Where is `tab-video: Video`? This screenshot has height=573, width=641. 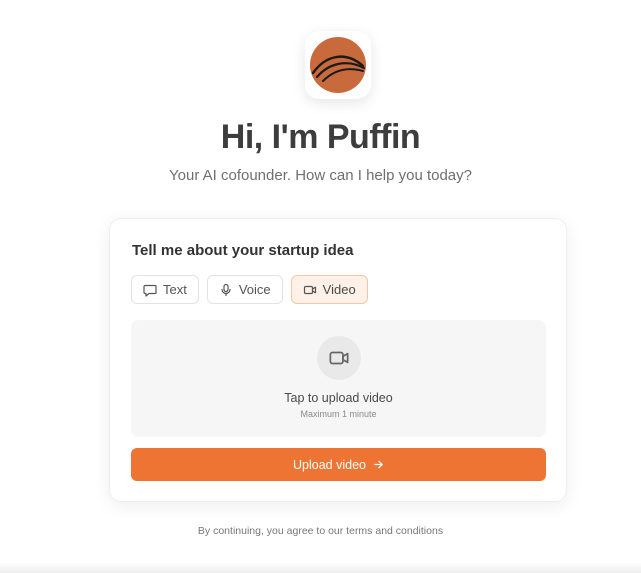 tab-video: Video is located at coordinates (329, 289).